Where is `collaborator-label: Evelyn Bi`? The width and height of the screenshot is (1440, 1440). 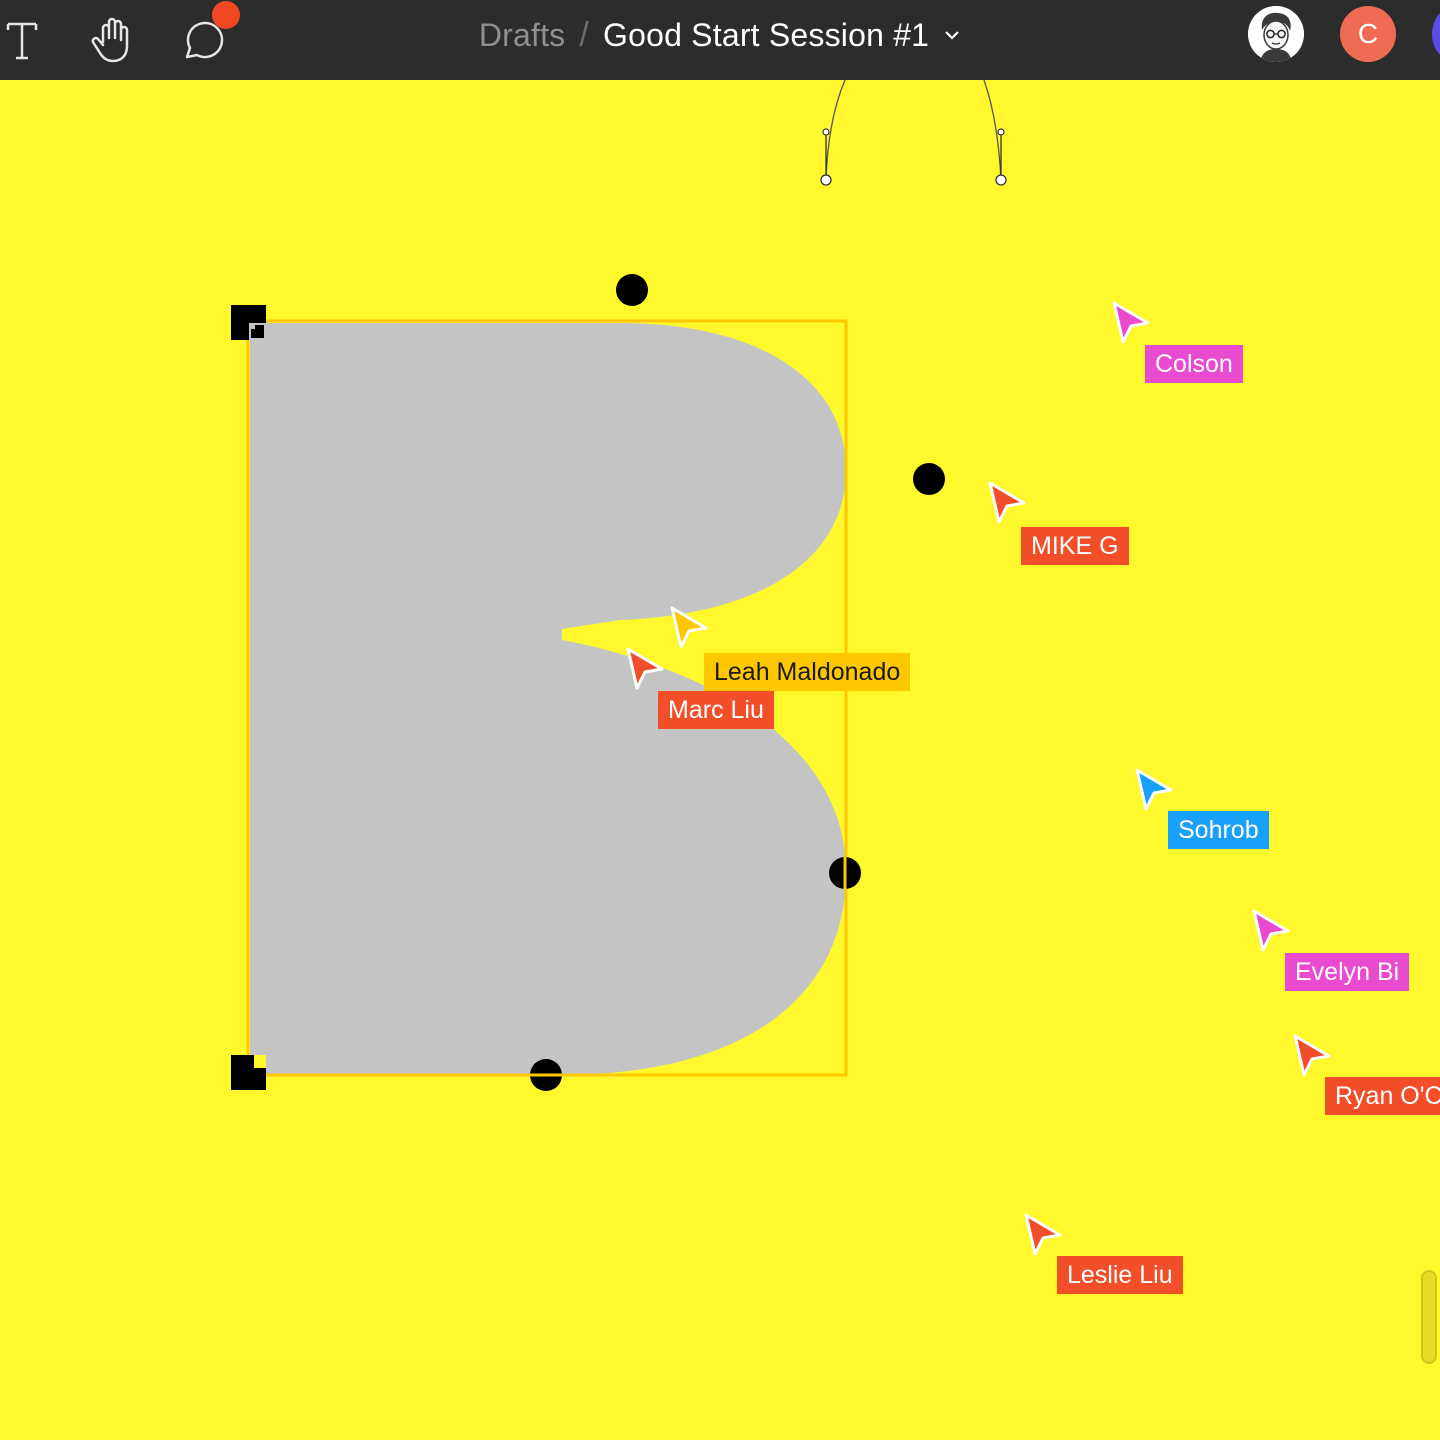 collaborator-label: Evelyn Bi is located at coordinates (1347, 972).